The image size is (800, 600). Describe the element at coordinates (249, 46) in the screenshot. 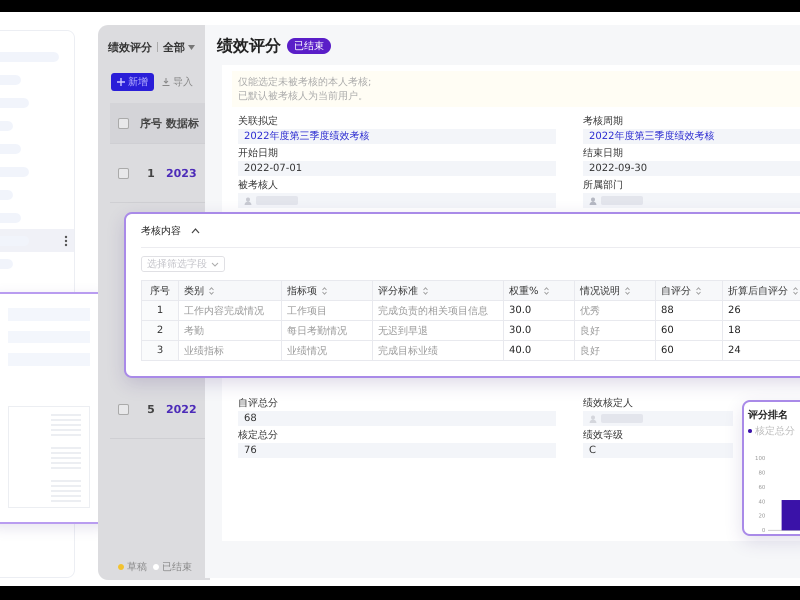

I see `page-title: 绩效评分` at that location.